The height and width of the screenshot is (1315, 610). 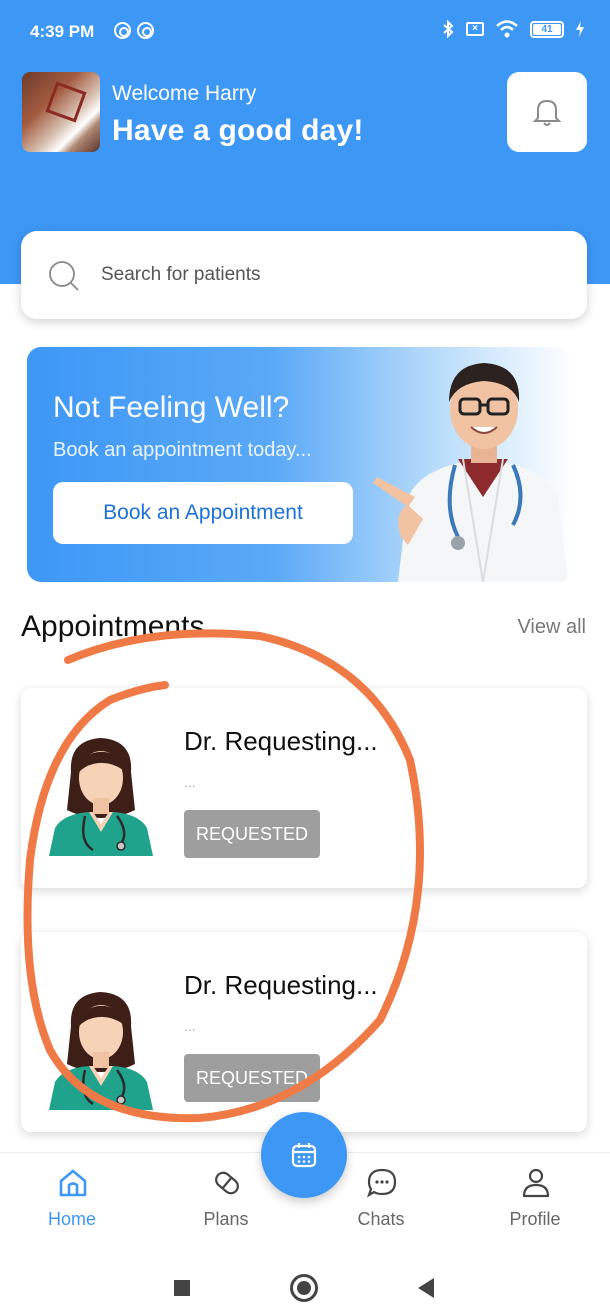 I want to click on notifications-button, so click(x=547, y=112).